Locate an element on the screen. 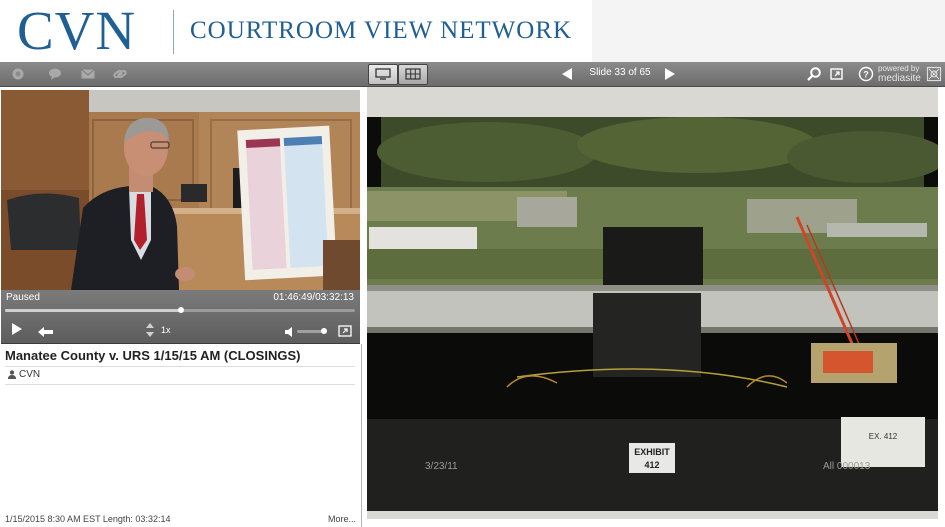 This screenshot has width=945, height=527. fullscreen-button is located at coordinates (345, 333).